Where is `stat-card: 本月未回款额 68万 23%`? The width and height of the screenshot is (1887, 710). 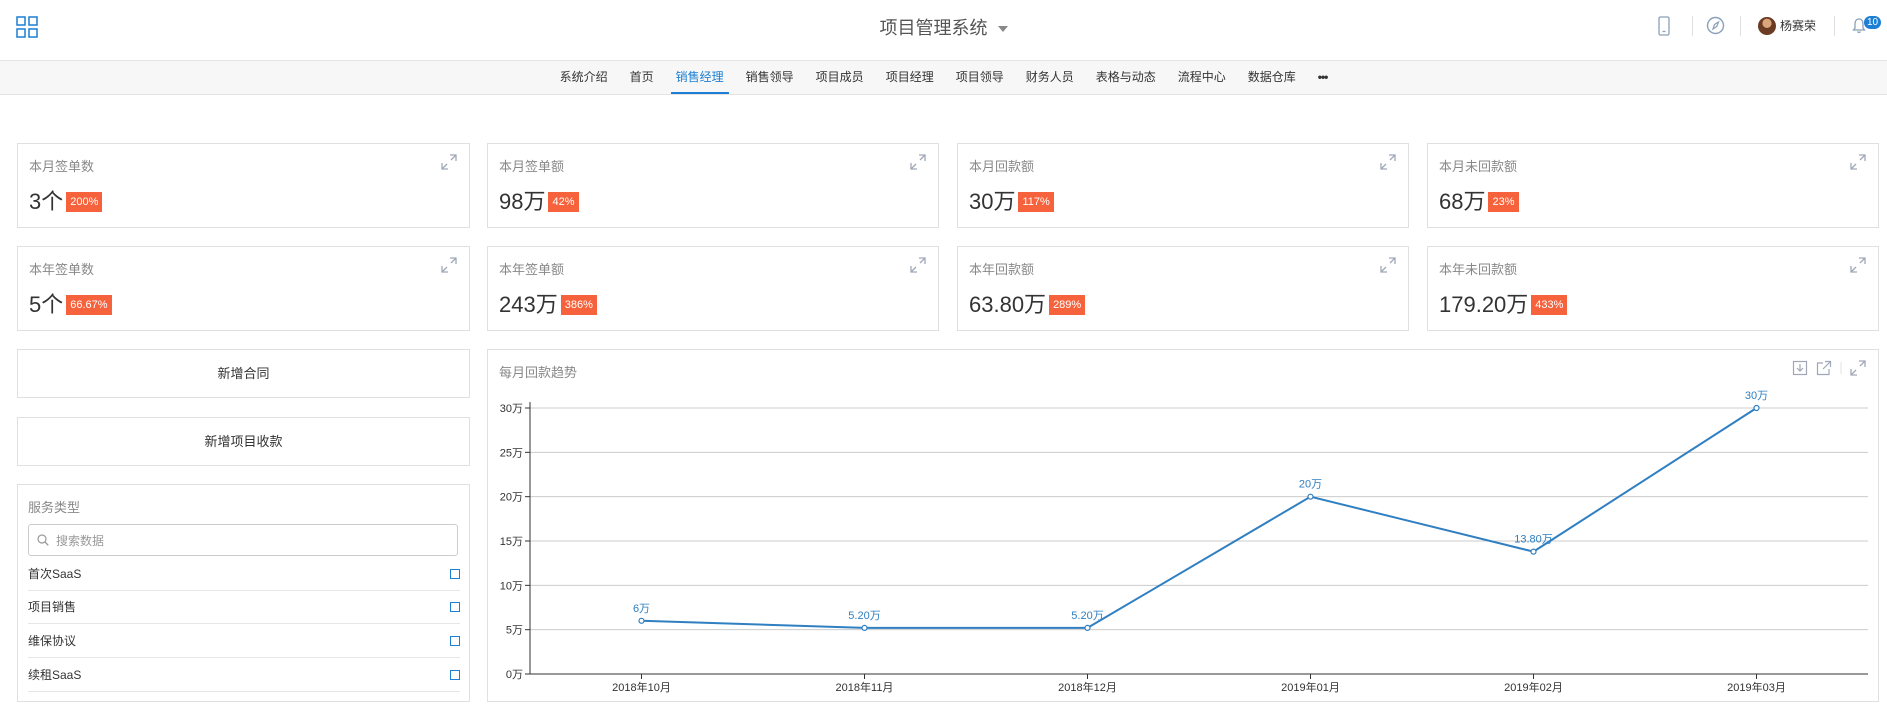 stat-card: 本月未回款额 68万 23% is located at coordinates (1653, 185).